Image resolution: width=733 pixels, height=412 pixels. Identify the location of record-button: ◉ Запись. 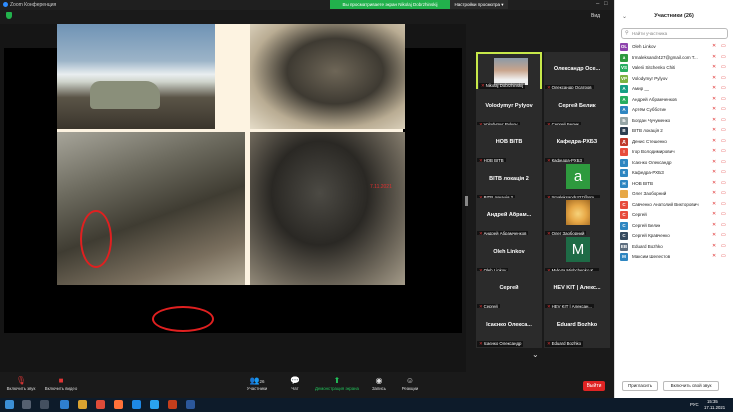
(379, 383).